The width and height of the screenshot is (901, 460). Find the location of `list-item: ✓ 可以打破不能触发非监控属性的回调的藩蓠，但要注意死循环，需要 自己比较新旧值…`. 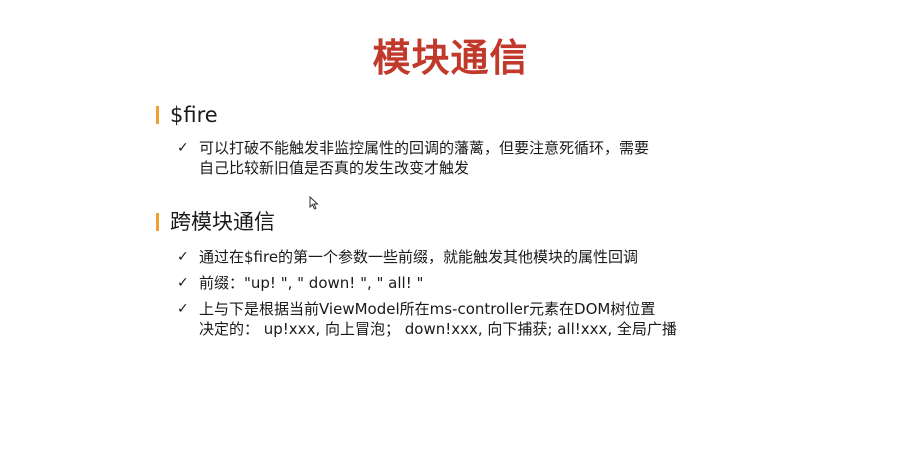

list-item: ✓ 可以打破不能触发非监控属性的回调的藩蓠，但要注意死循环，需要 自己比较新旧值… is located at coordinates (456, 158).